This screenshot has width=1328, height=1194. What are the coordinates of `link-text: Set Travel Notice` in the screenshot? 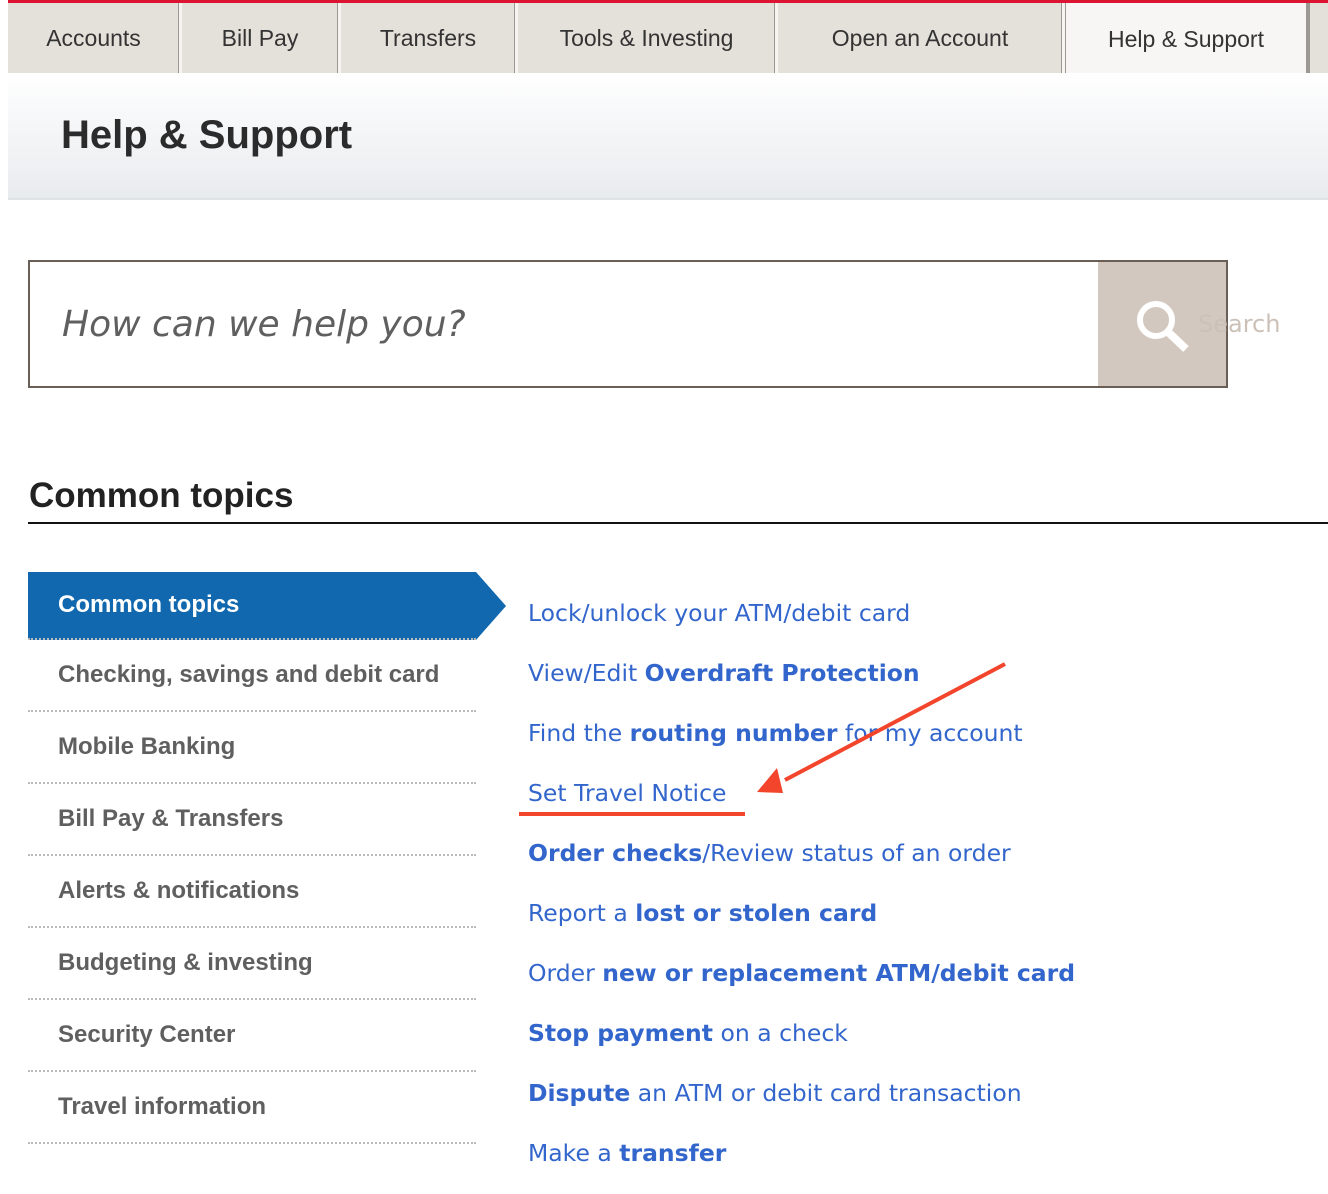 It's located at (627, 793).